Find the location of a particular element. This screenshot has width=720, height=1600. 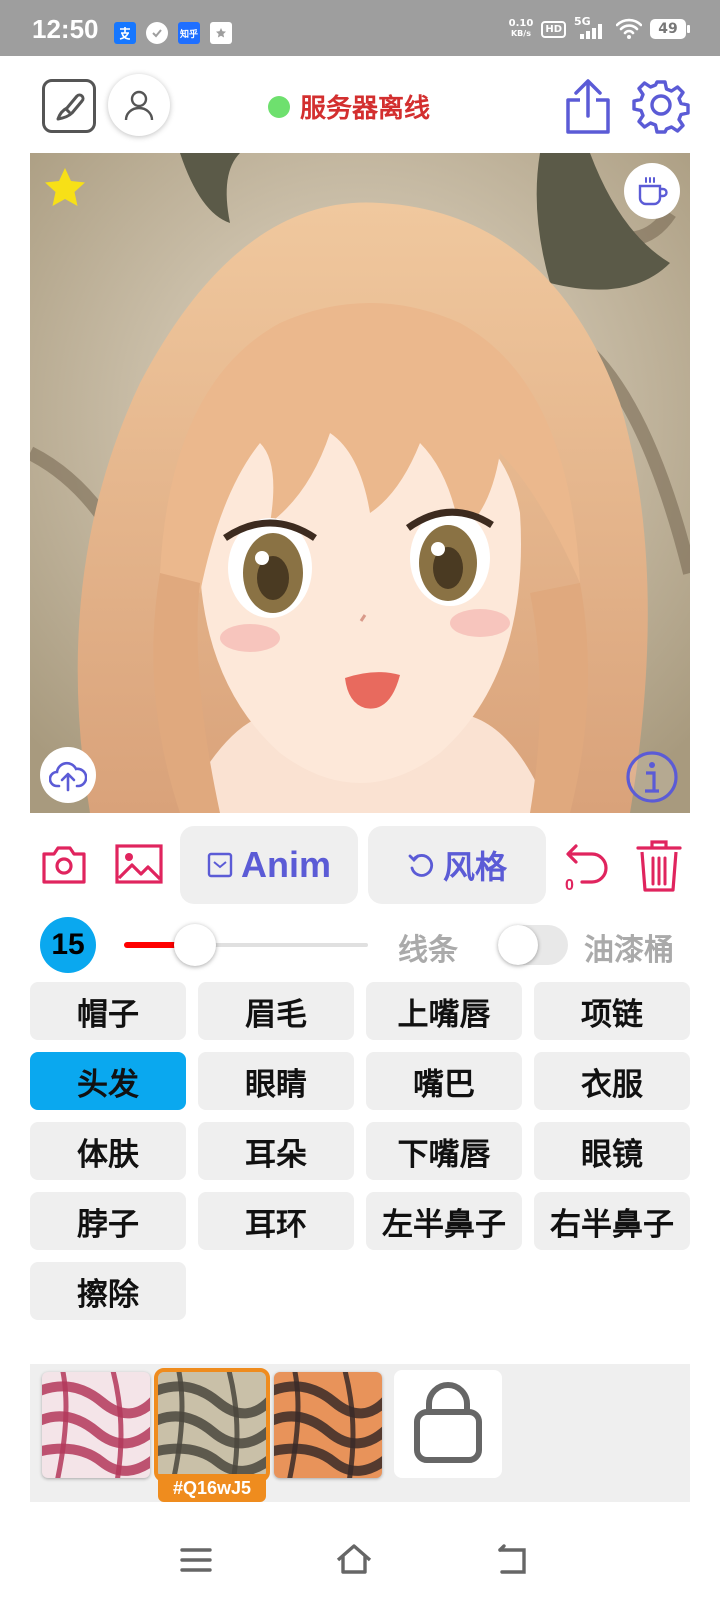

line-label: 线条 is located at coordinates (428, 950).